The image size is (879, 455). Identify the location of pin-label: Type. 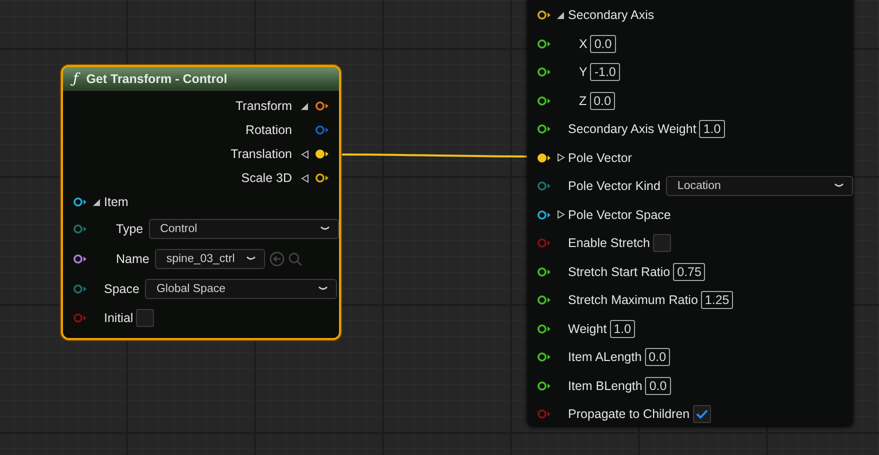
(130, 229).